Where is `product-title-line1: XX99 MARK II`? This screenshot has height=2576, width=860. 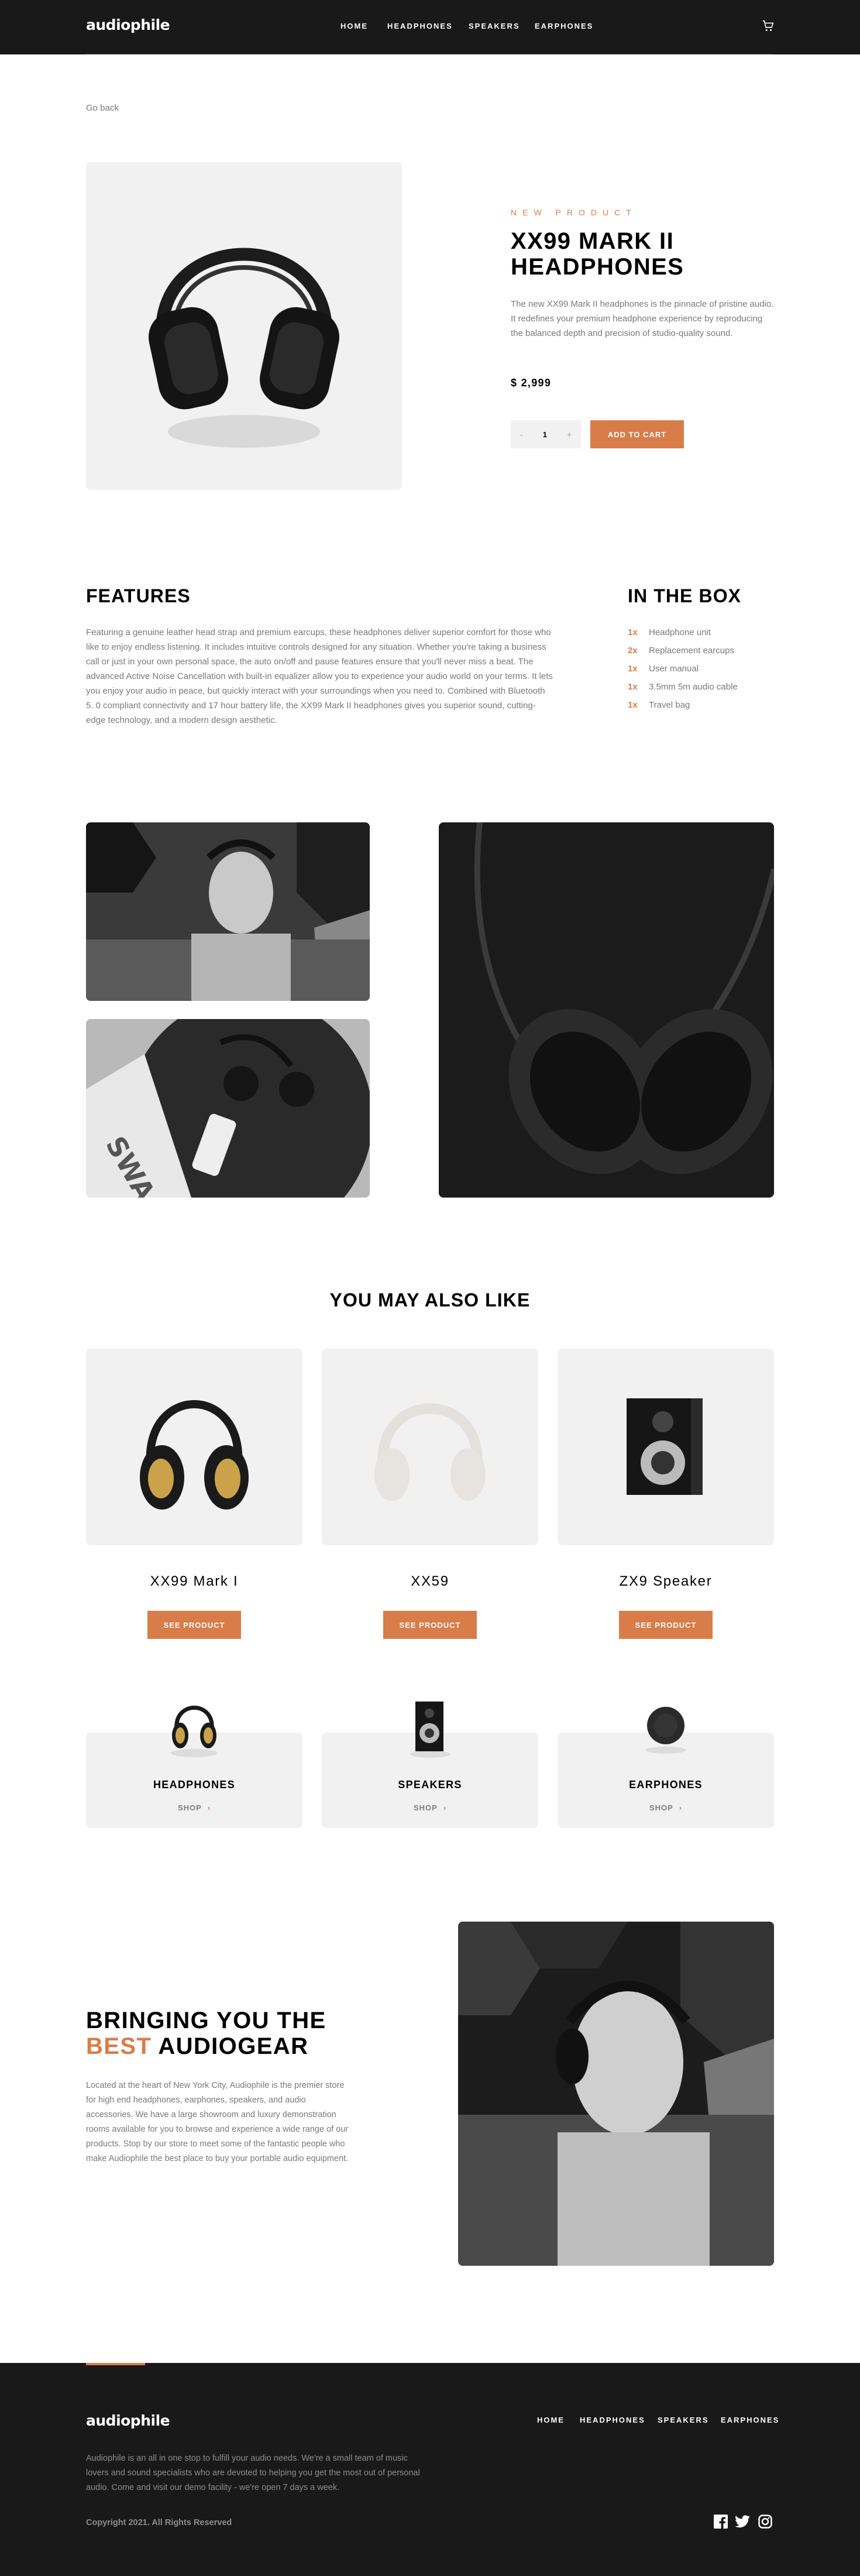 product-title-line1: XX99 MARK II is located at coordinates (593, 241).